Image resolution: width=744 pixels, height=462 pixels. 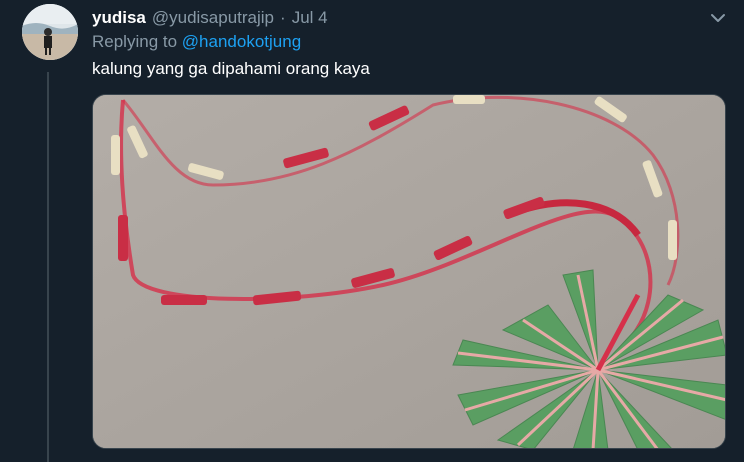 I want to click on chevron-down-icon, so click(x=718, y=18).